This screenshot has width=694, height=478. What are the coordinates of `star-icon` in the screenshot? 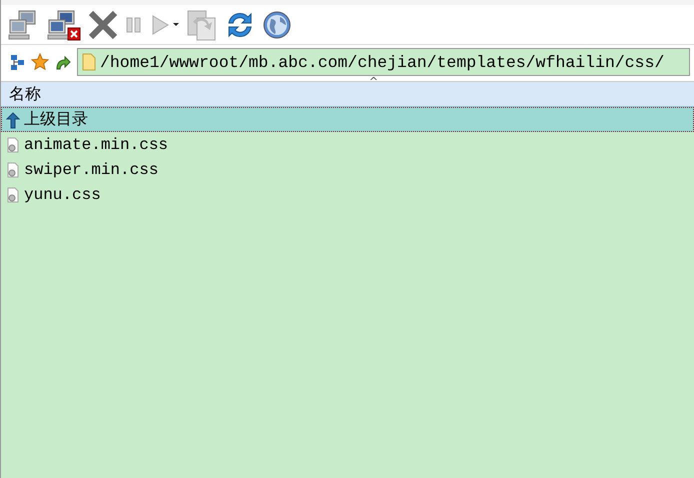 It's located at (40, 62).